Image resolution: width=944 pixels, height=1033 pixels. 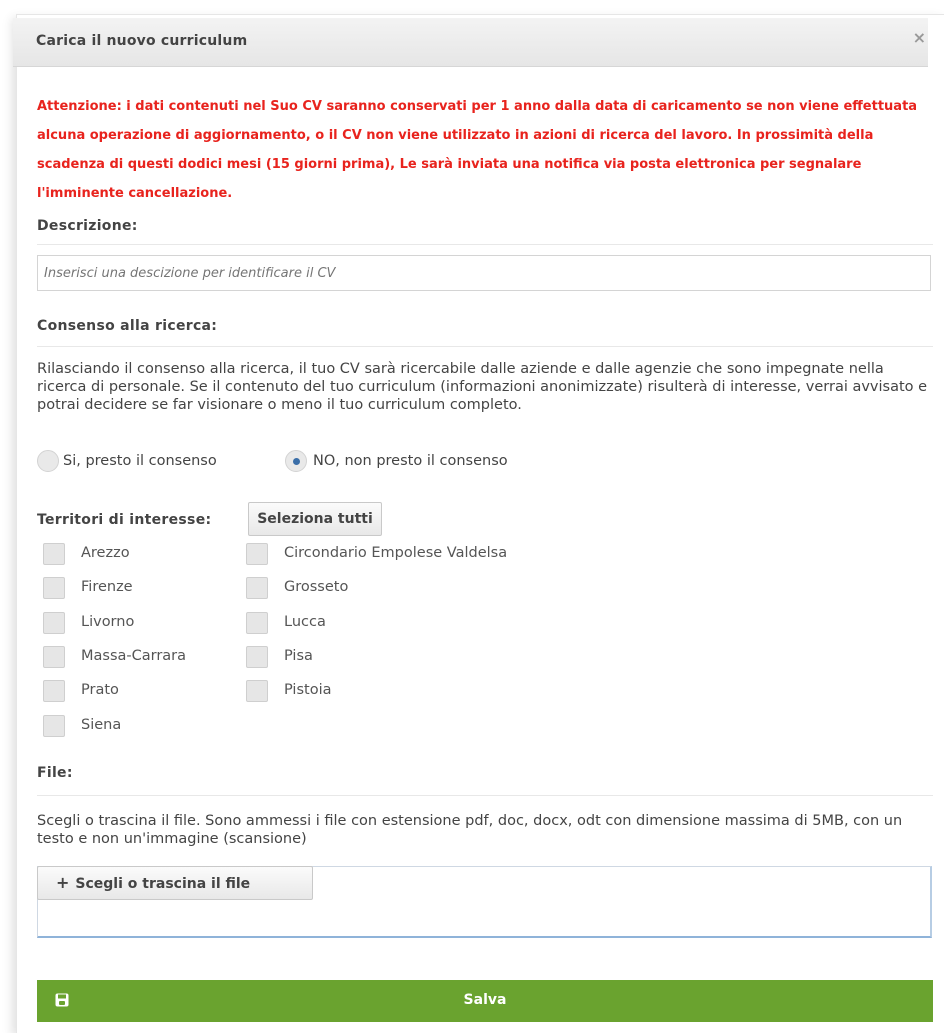 I want to click on save-label: Salva, so click(x=485, y=1000).